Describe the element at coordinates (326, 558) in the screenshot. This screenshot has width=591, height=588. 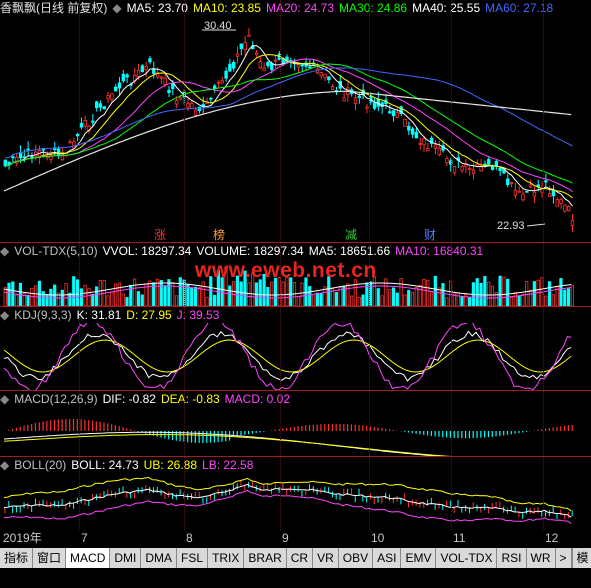
I see `tab-vr: VR` at that location.